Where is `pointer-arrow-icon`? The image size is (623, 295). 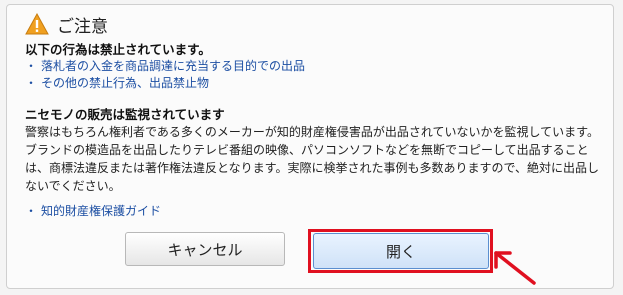
pointer-arrow-icon is located at coordinates (515, 268).